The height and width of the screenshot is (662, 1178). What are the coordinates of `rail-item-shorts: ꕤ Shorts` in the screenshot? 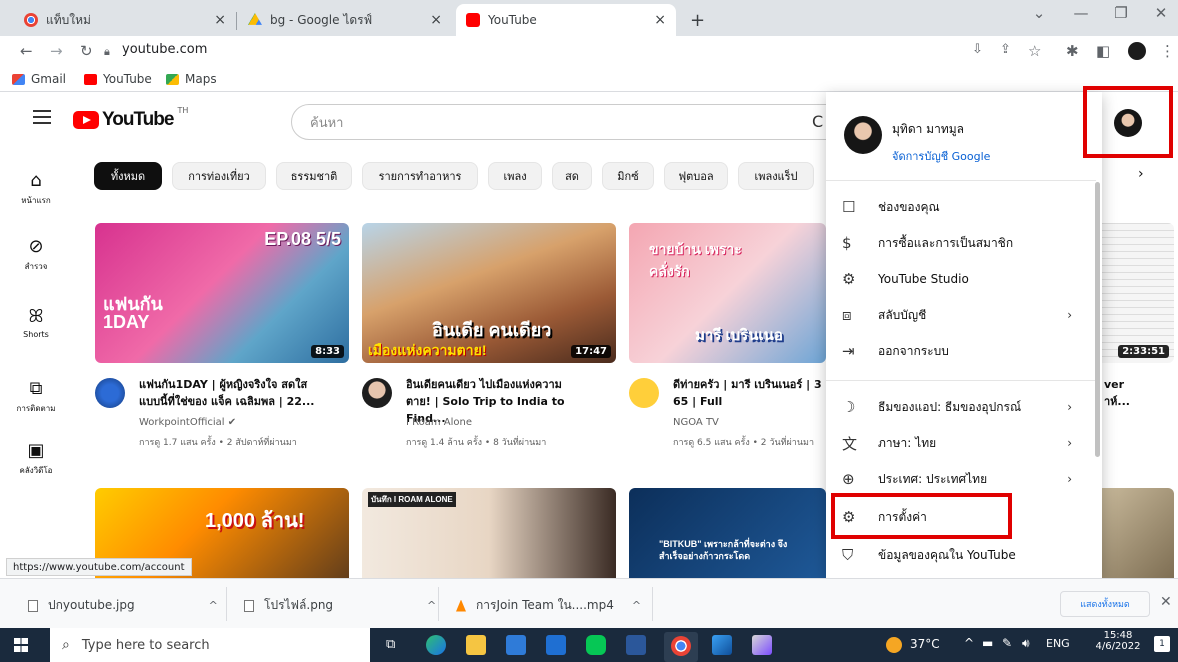 It's located at (36, 322).